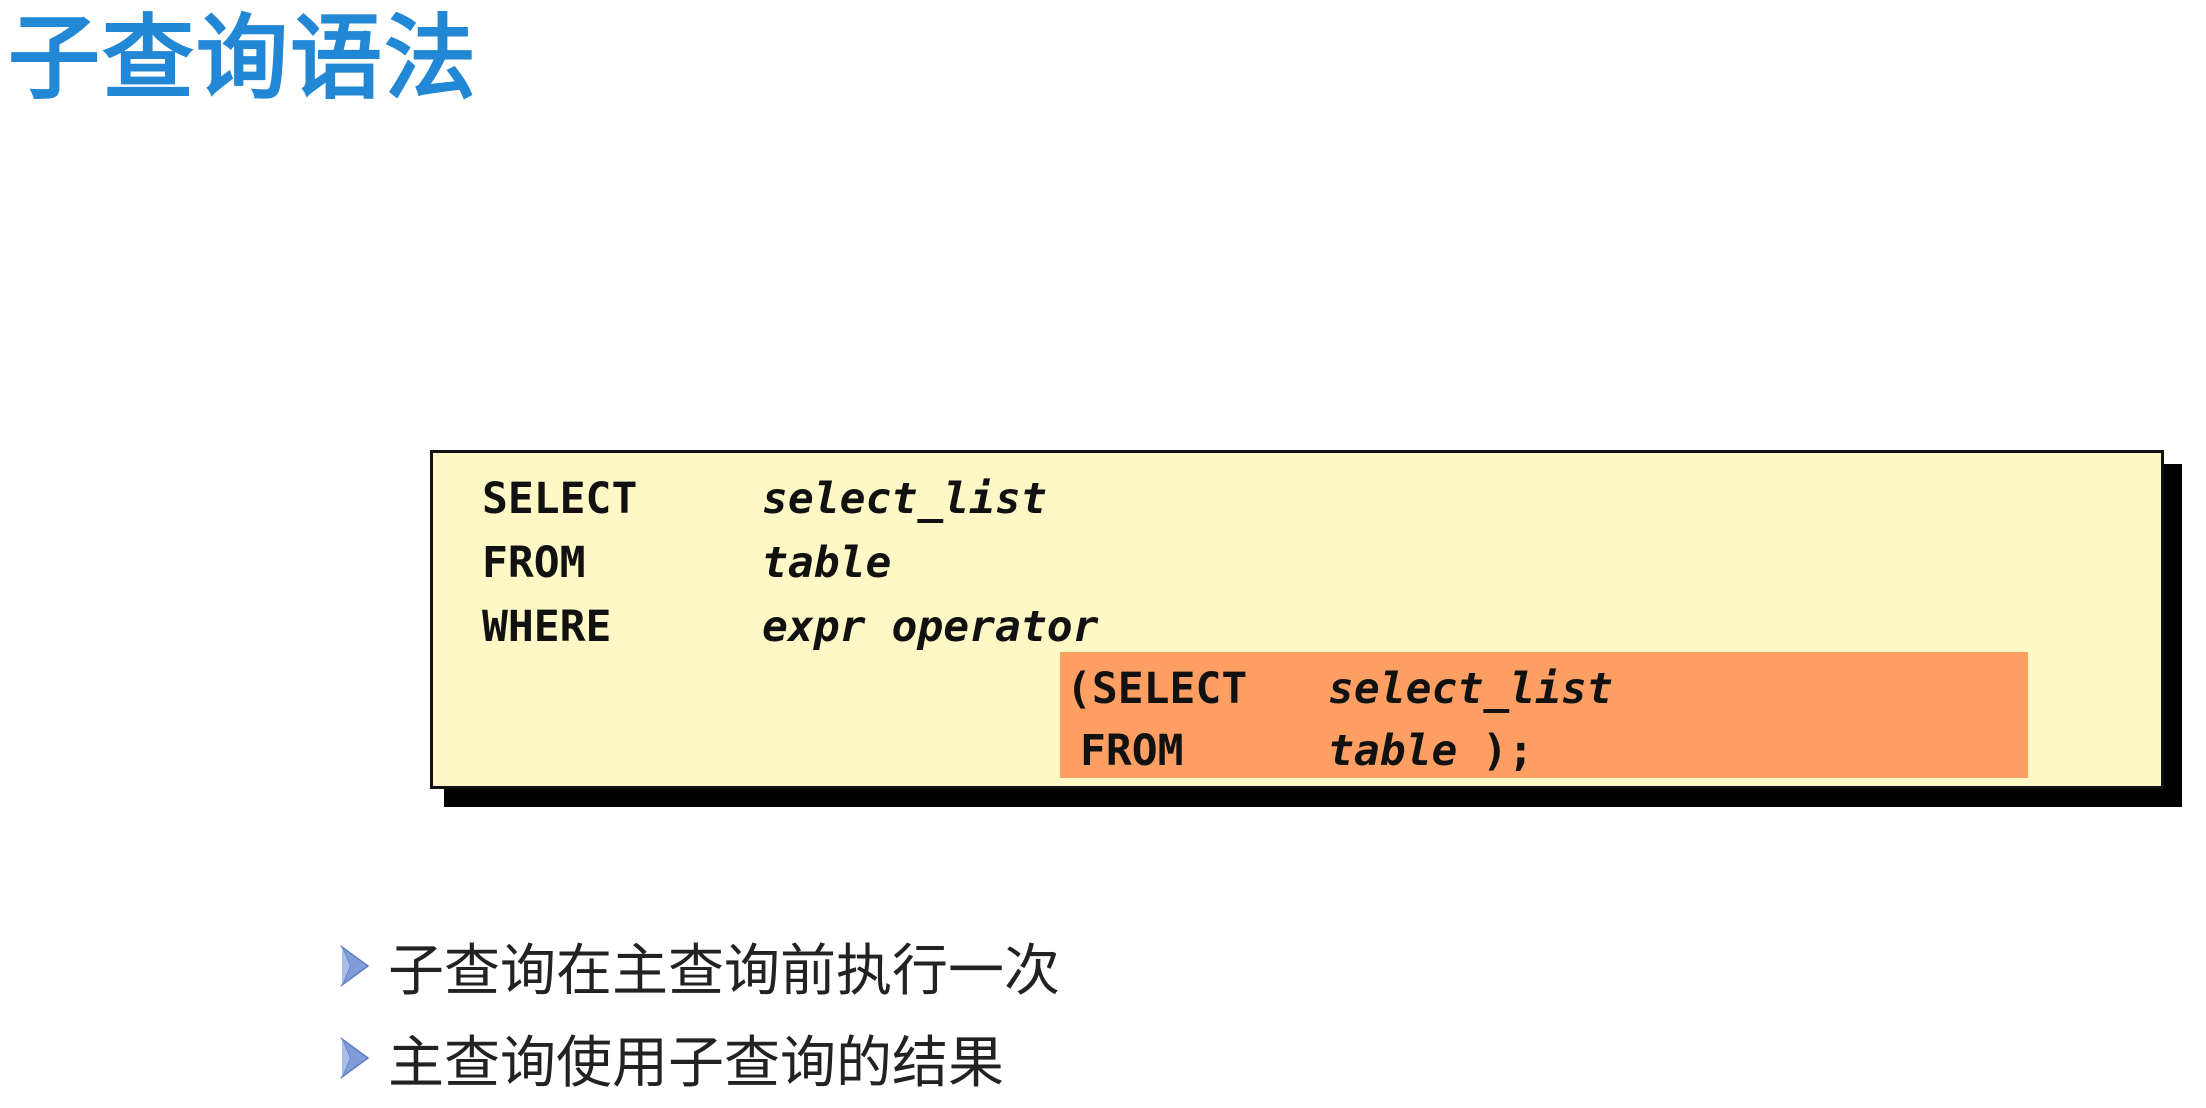 The height and width of the screenshot is (1108, 2206). I want to click on subquery-from-keyword: FROM, so click(1132, 751).